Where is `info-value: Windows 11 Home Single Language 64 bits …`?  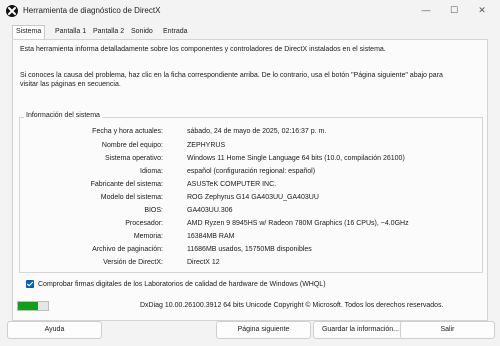 info-value: Windows 11 Home Single Language 64 bits … is located at coordinates (296, 158).